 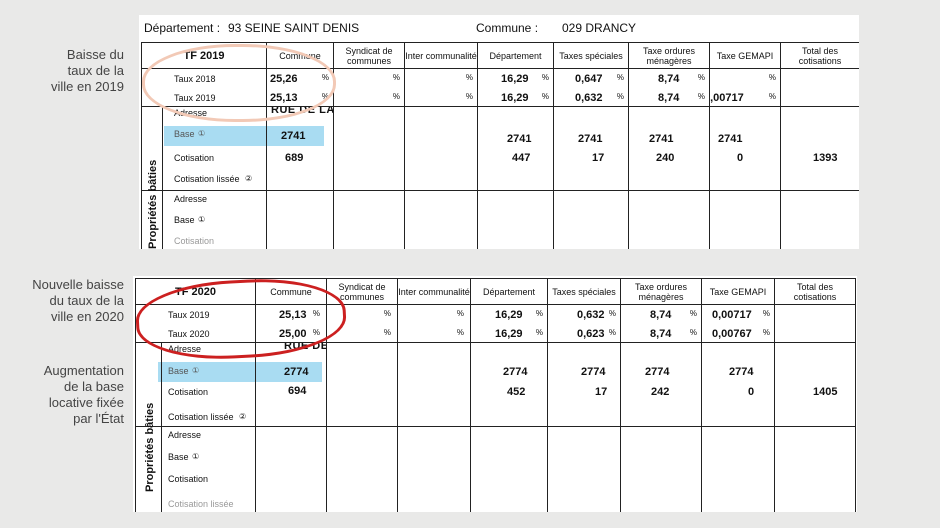 What do you see at coordinates (745, 87) in the screenshot?
I see `rate-gemapi: % 0,00717 %` at bounding box center [745, 87].